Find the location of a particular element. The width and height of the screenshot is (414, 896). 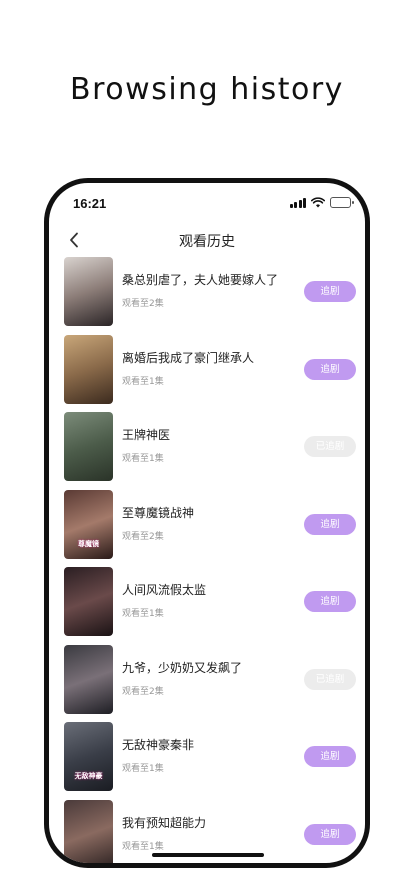

page-title: 观看历史 is located at coordinates (207, 242).